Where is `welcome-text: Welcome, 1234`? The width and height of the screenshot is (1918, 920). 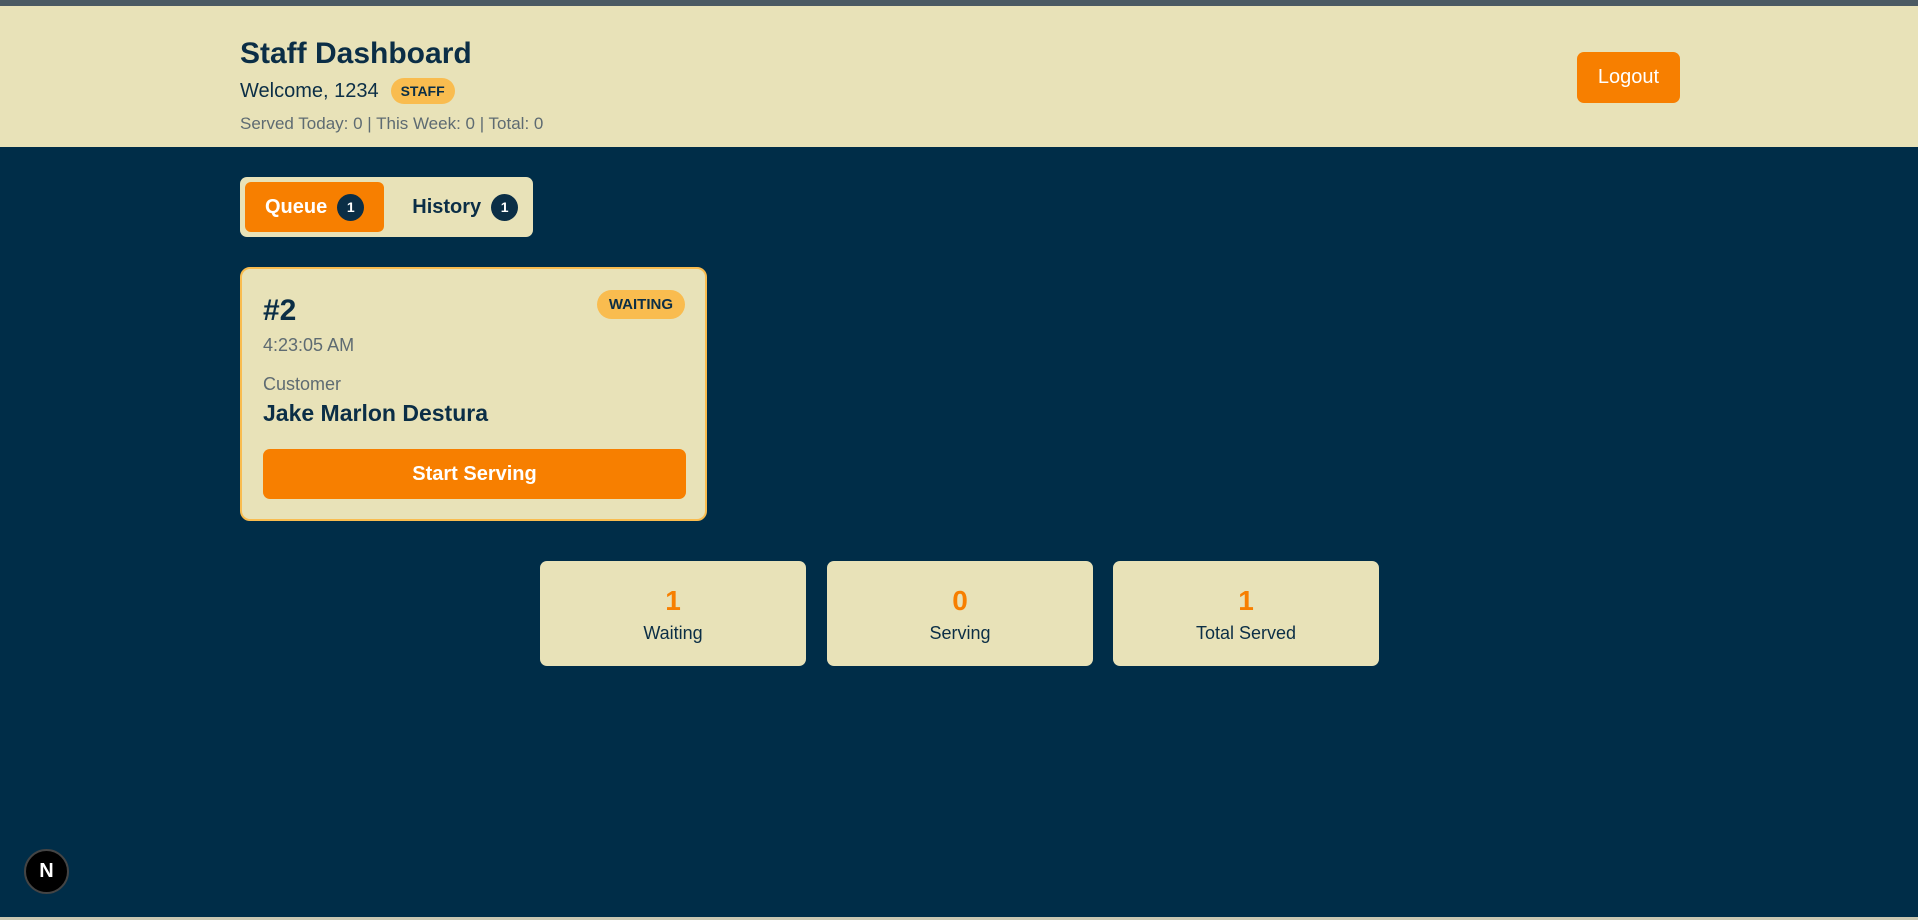 welcome-text: Welcome, 1234 is located at coordinates (309, 90).